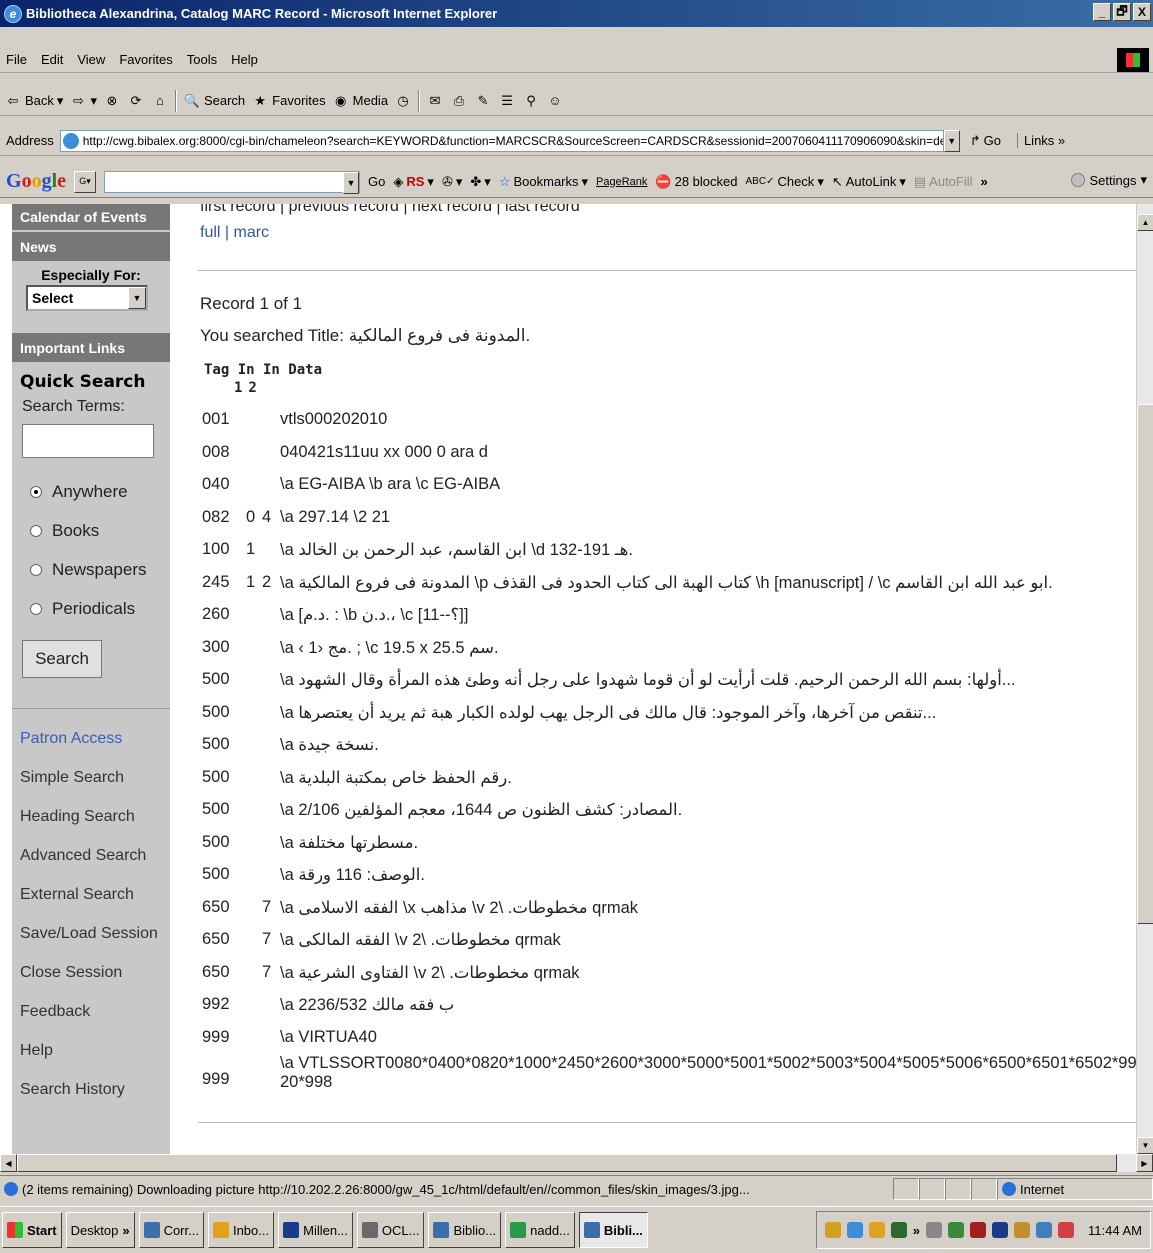 Image resolution: width=1153 pixels, height=1253 pixels. Describe the element at coordinates (413, 182) in the screenshot. I see `rs-button: ◈ RS ▾` at that location.